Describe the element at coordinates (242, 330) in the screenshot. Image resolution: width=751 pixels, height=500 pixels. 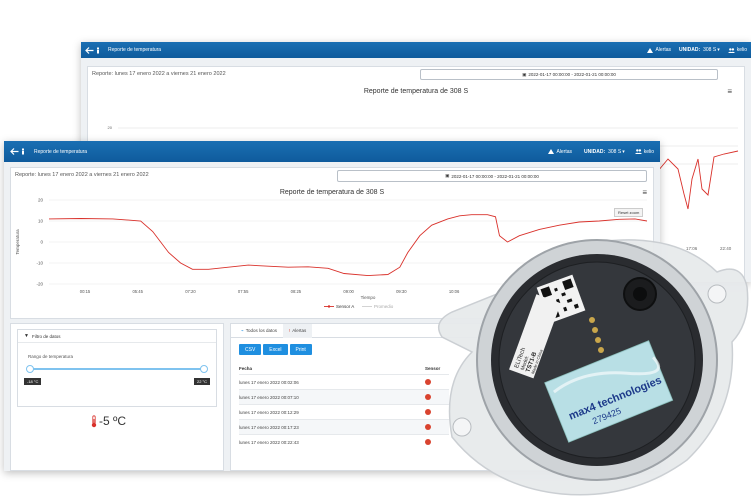
I see `chart-icon: ⌁` at that location.